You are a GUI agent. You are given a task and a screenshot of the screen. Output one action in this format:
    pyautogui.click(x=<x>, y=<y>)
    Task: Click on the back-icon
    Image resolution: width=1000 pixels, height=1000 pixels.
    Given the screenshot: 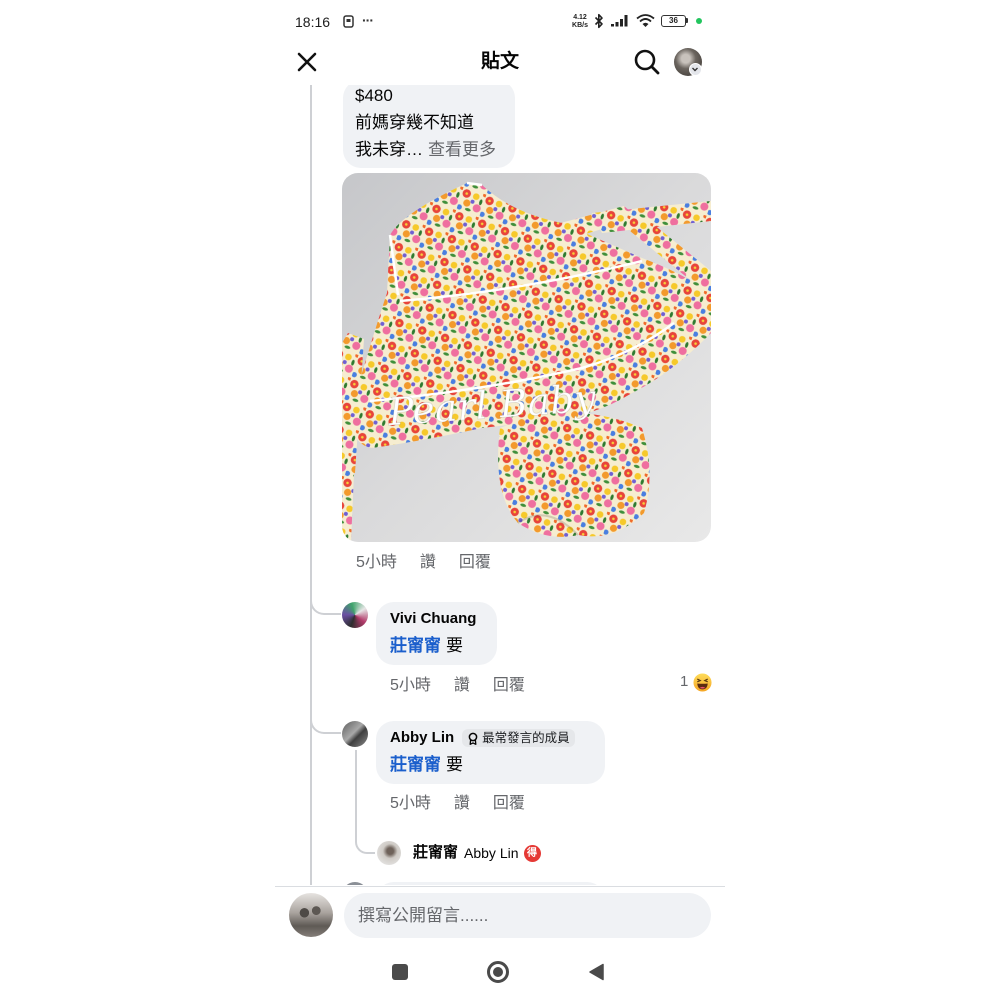 What is the action you would take?
    pyautogui.click(x=596, y=972)
    